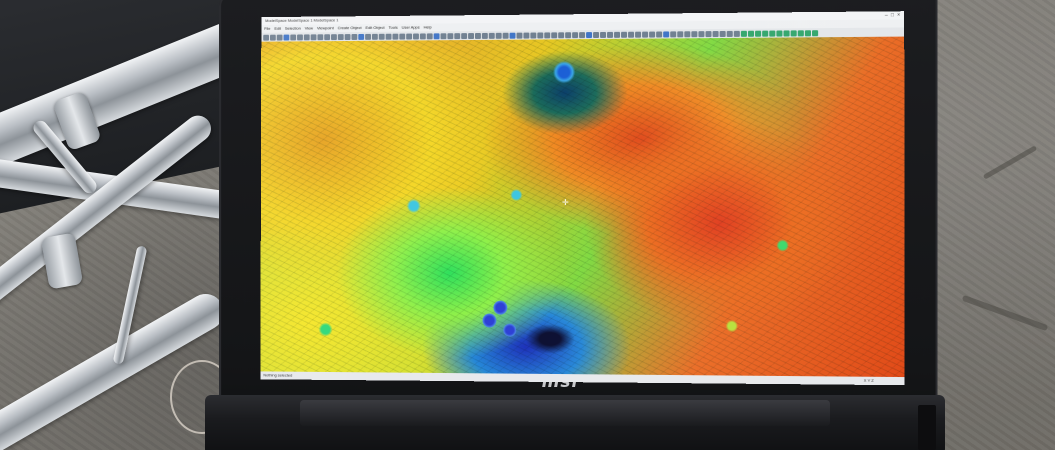 This screenshot has height=450, width=1055. I want to click on laptop-hinge, so click(565, 413).